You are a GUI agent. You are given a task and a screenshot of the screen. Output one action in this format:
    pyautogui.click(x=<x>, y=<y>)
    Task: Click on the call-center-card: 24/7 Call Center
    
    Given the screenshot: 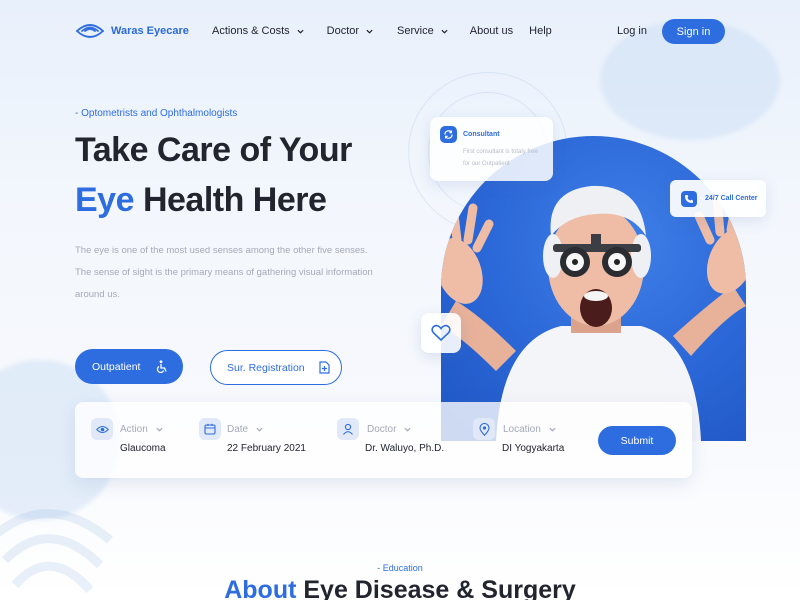 What is the action you would take?
    pyautogui.click(x=718, y=198)
    